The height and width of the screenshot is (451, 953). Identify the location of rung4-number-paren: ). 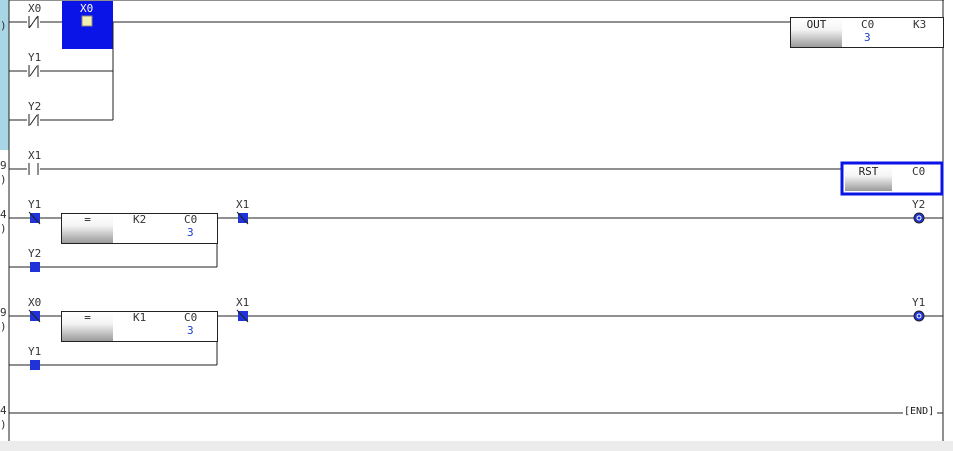
(3, 424).